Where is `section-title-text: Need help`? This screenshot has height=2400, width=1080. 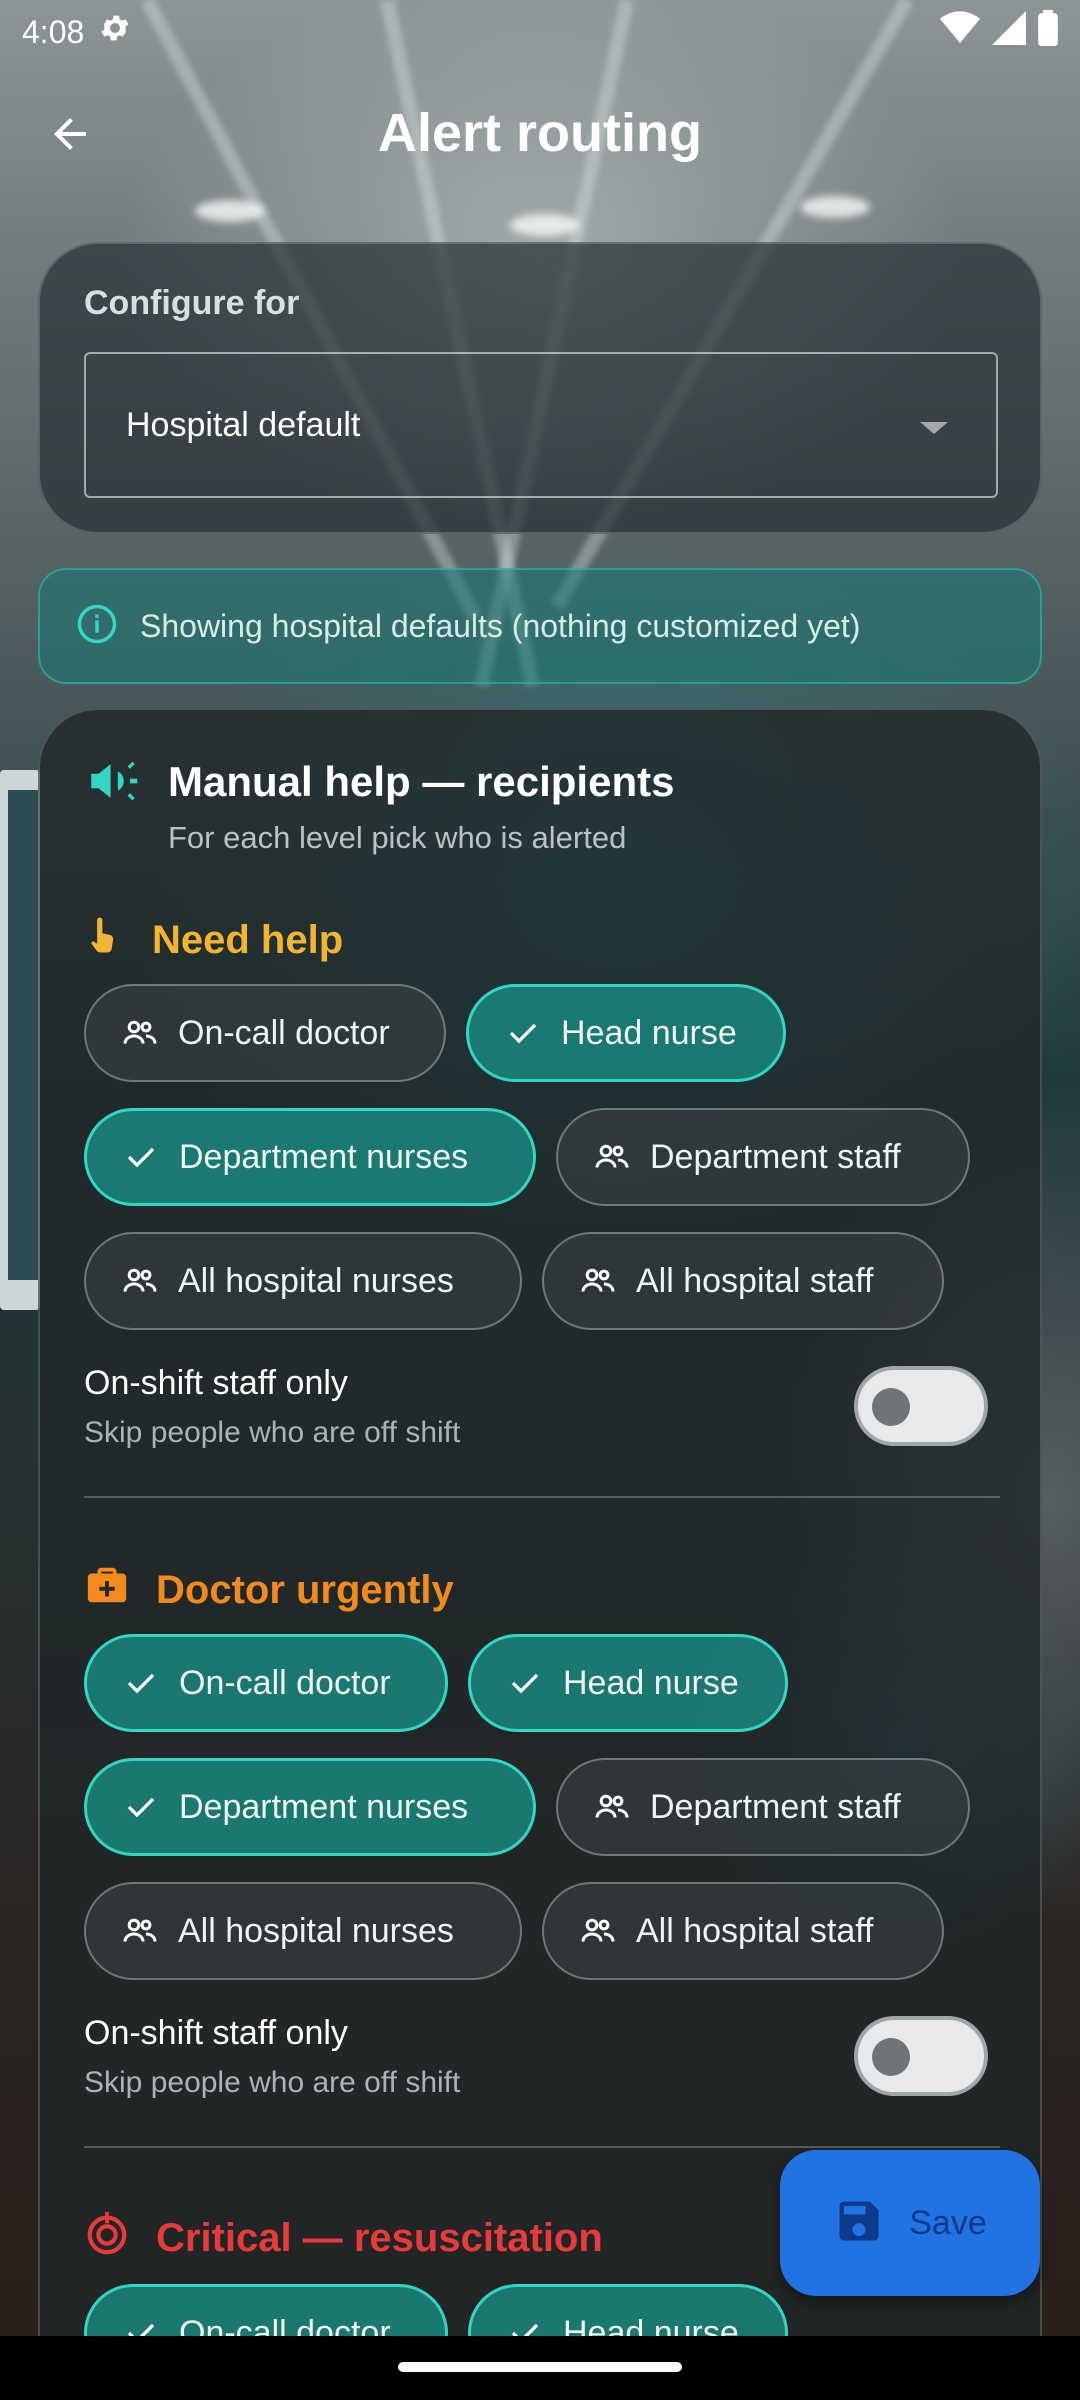 section-title-text: Need help is located at coordinates (248, 939).